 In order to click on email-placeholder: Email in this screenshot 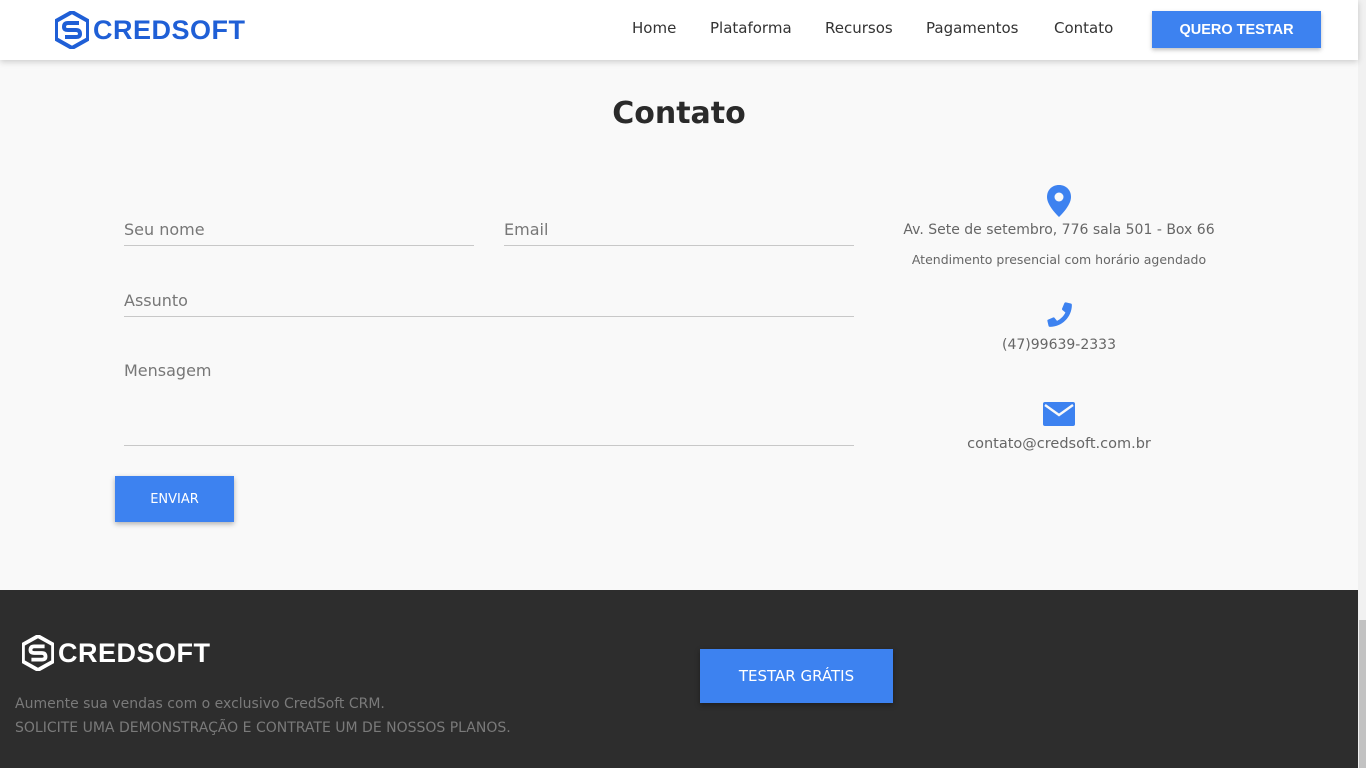, I will do `click(526, 229)`.